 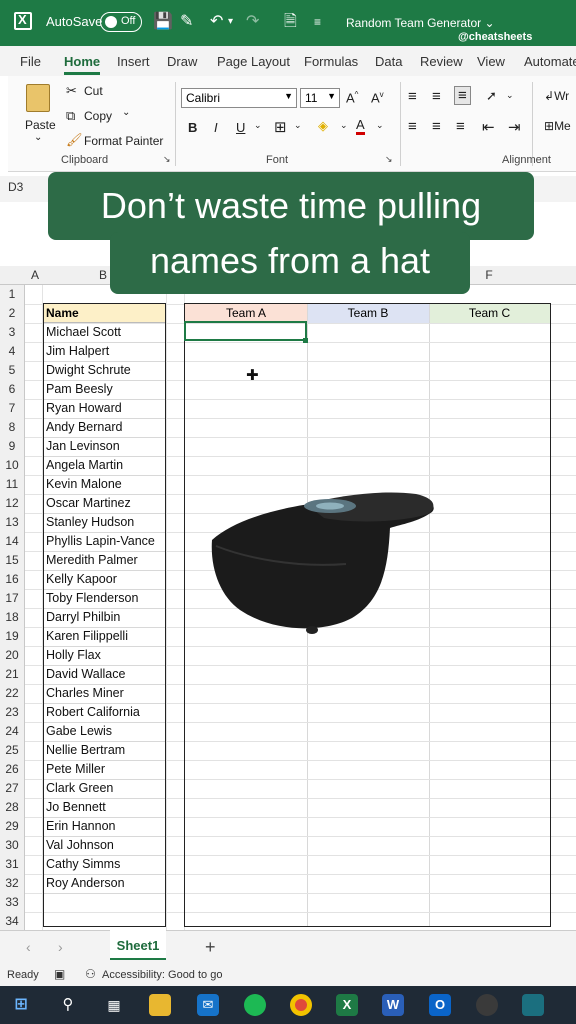 What do you see at coordinates (533, 1005) in the screenshot?
I see `app-icon` at bounding box center [533, 1005].